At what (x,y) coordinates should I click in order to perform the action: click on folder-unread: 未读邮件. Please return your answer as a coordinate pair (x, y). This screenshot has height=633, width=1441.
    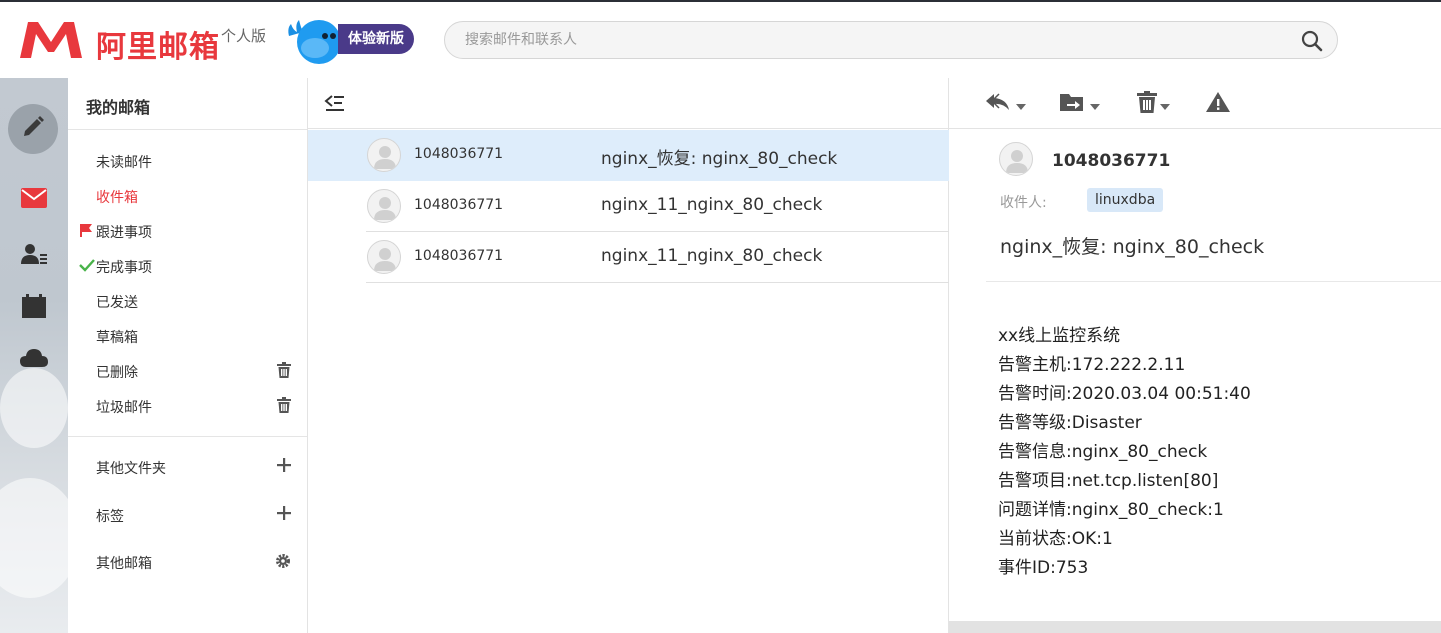
    Looking at the image, I should click on (187, 161).